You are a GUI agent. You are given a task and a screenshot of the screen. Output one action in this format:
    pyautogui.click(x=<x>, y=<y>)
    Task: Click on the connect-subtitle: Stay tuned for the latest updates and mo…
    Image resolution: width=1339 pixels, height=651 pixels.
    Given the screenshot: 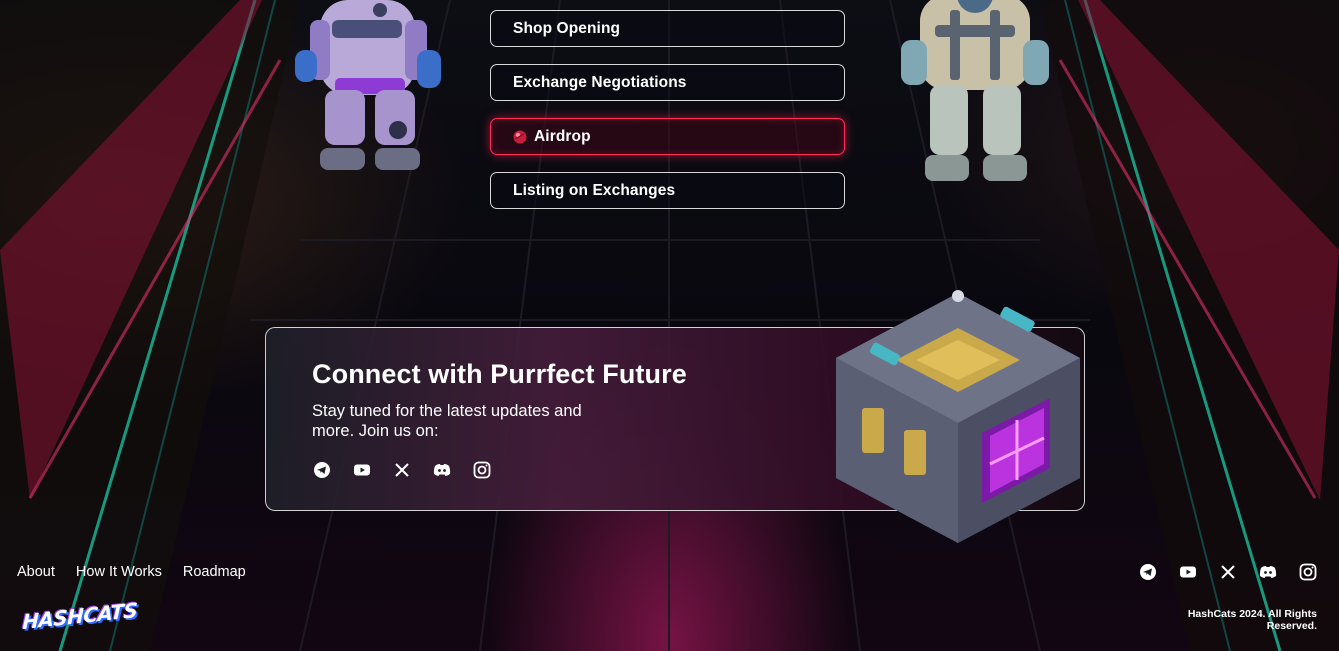 What is the action you would take?
    pyautogui.click(x=447, y=421)
    